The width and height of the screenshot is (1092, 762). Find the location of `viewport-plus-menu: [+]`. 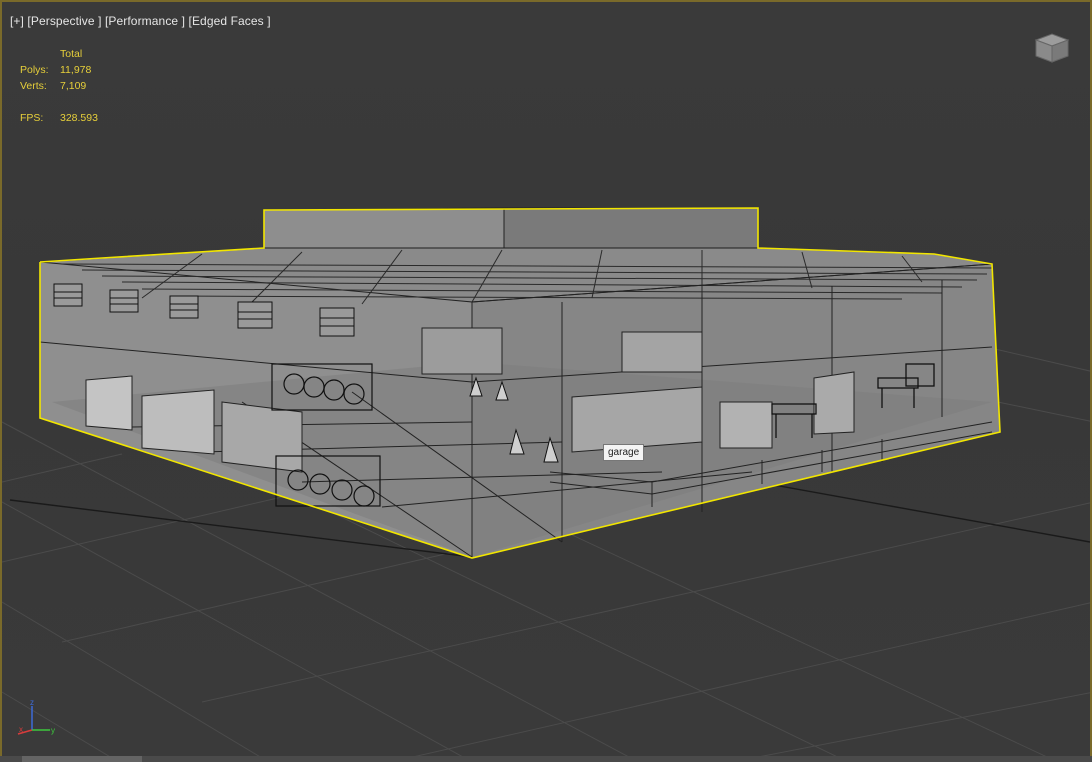

viewport-plus-menu: [+] is located at coordinates (17, 21).